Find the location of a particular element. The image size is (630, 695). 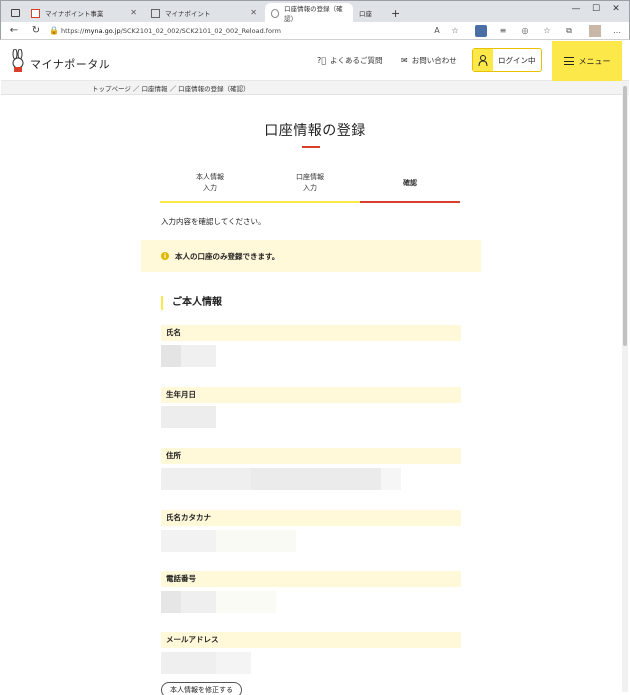

mail-icon: ✉ is located at coordinates (404, 60).